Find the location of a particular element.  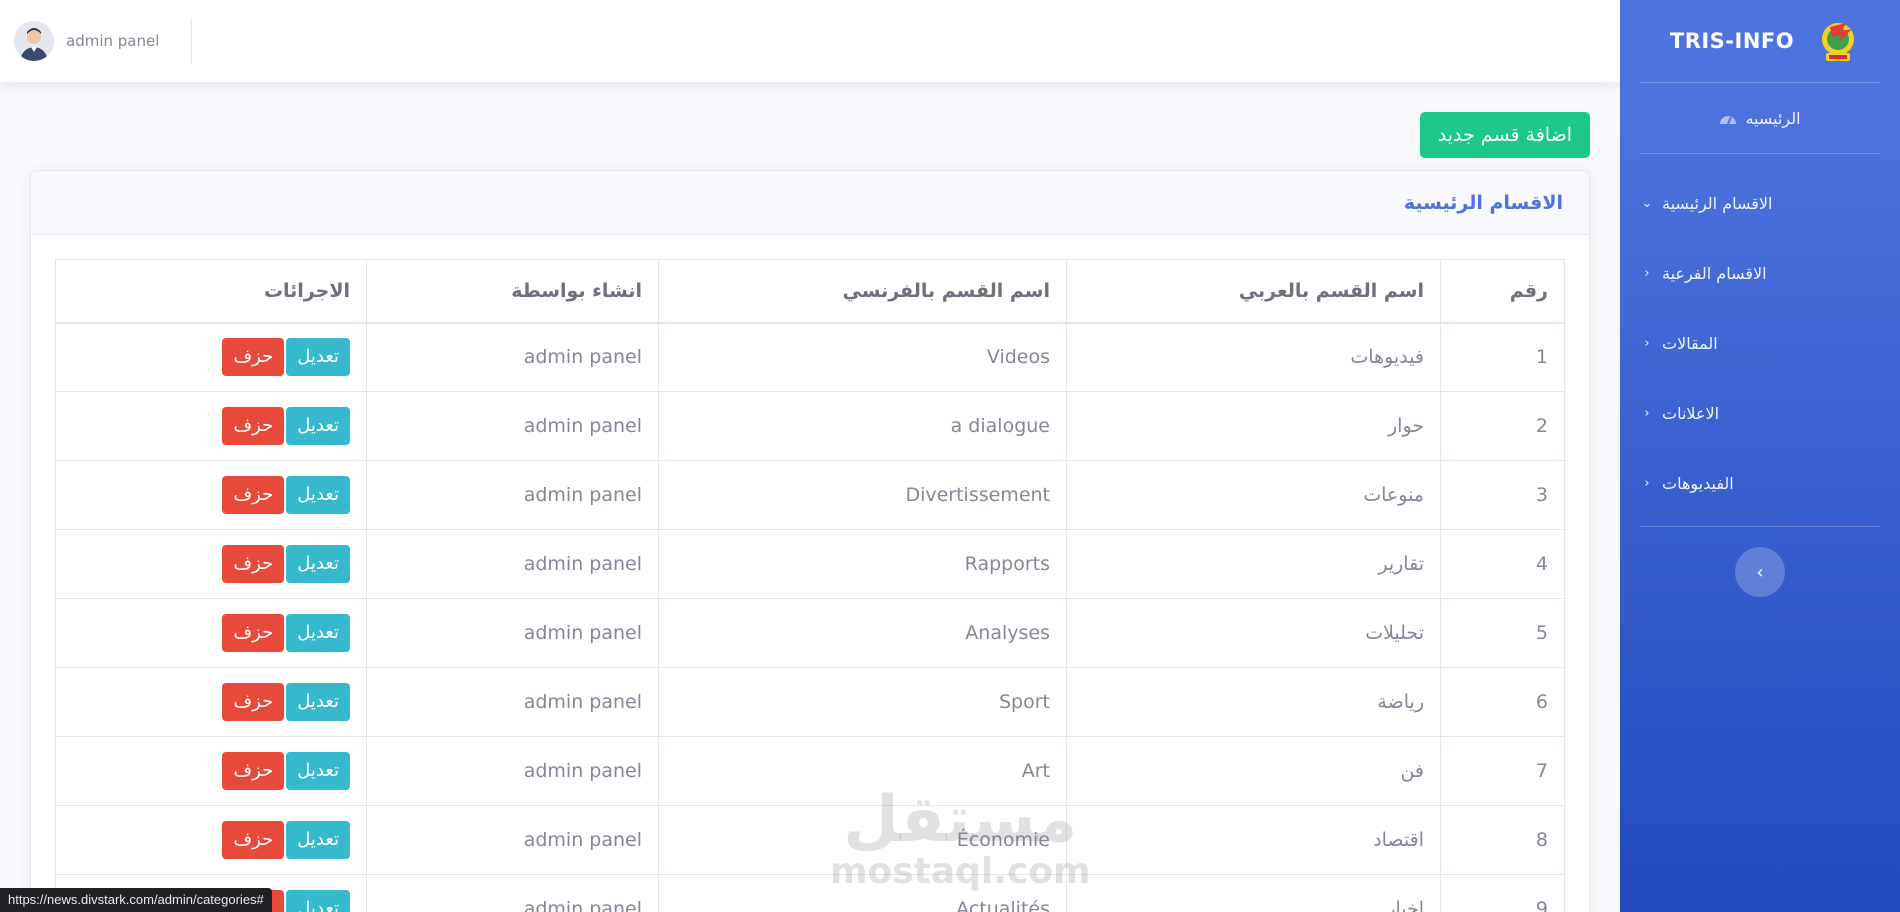

card-header: الاقسام الرئيسية is located at coordinates (810, 203).